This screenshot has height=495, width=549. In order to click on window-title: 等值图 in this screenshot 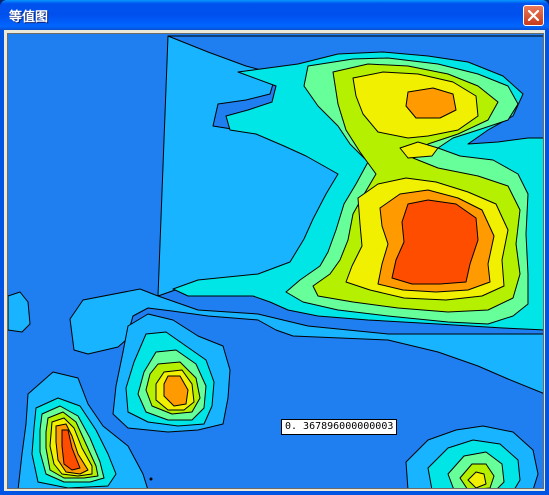, I will do `click(29, 17)`.